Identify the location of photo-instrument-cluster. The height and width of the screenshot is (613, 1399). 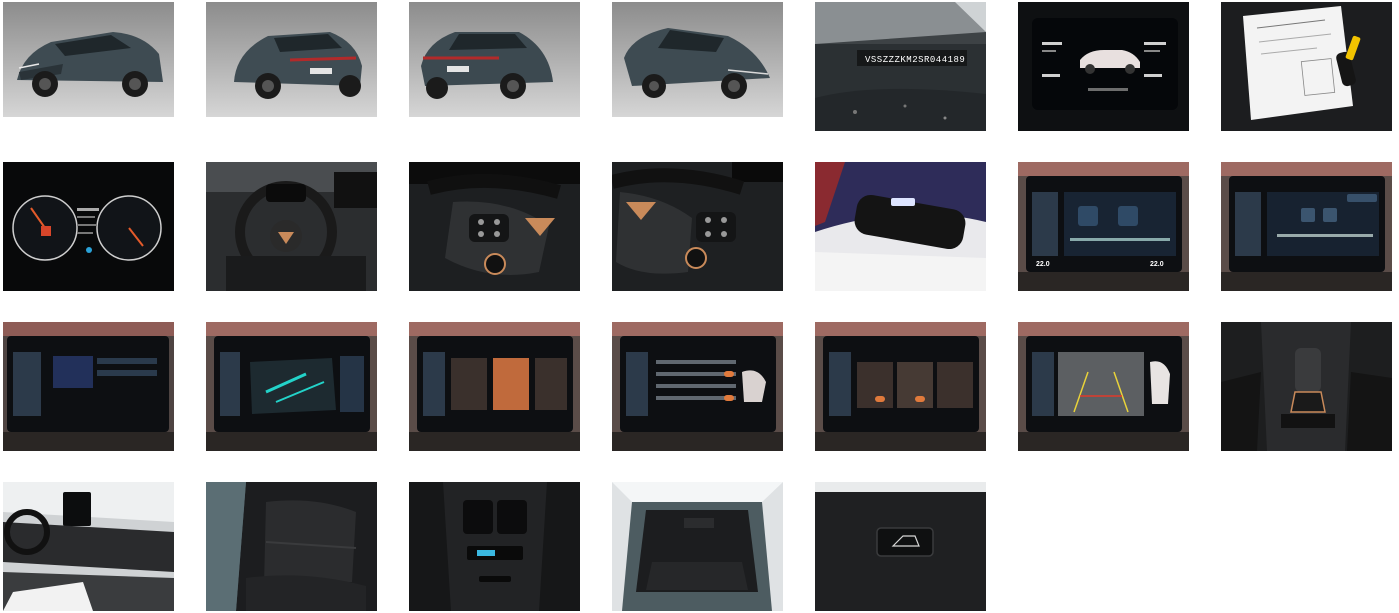
(88, 226).